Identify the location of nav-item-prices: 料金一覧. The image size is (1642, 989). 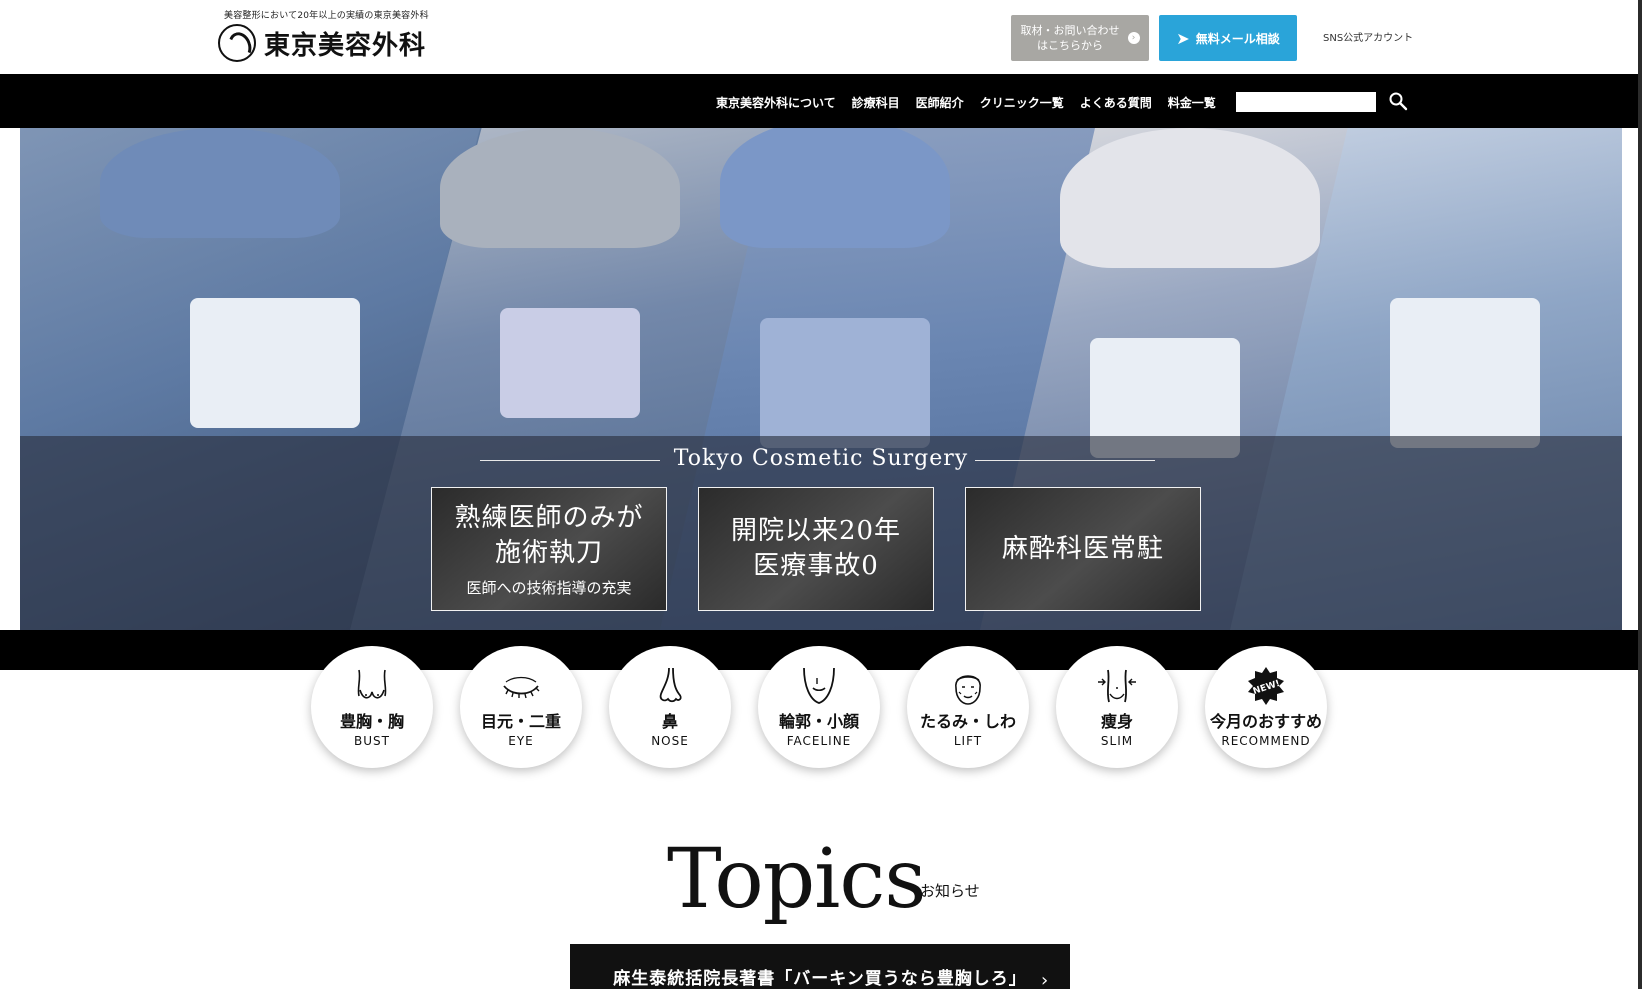
(1192, 102).